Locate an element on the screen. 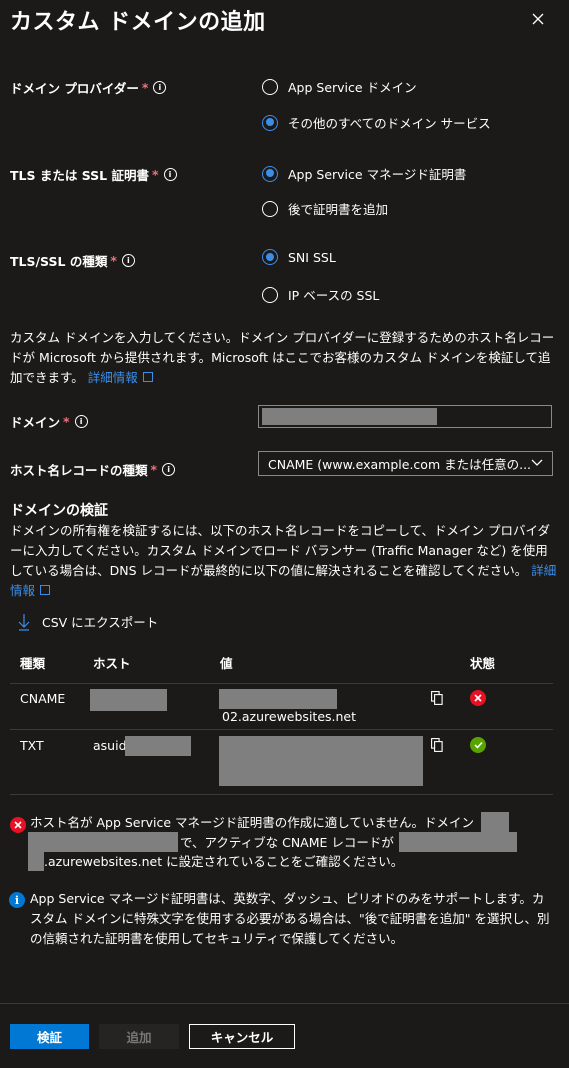  radio-managed-certificate: App Service マネージド証明書 is located at coordinates (364, 173).